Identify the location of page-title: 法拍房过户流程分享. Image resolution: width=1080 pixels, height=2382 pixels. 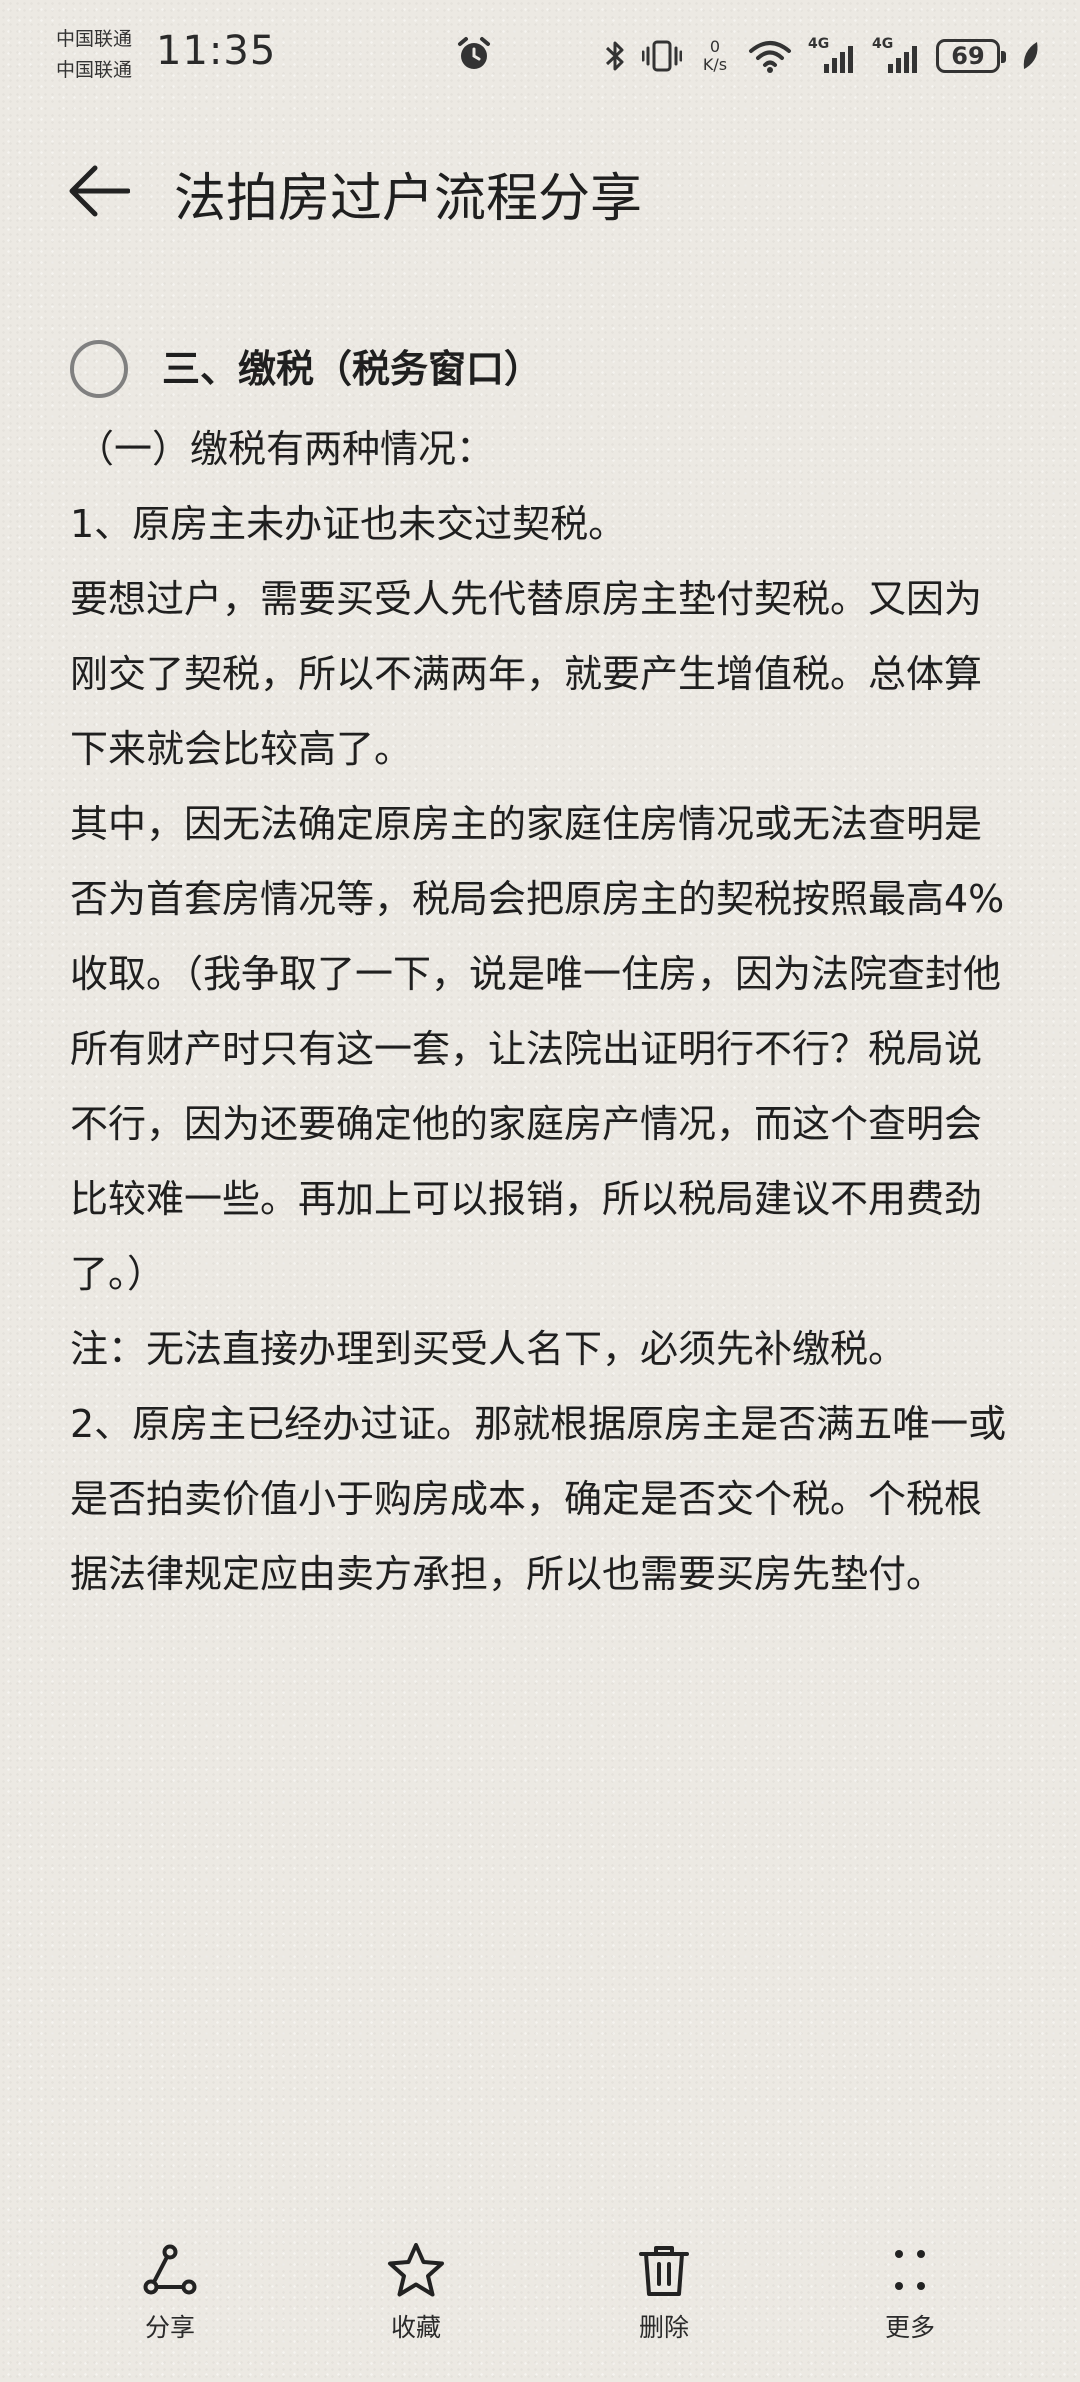
(408, 199).